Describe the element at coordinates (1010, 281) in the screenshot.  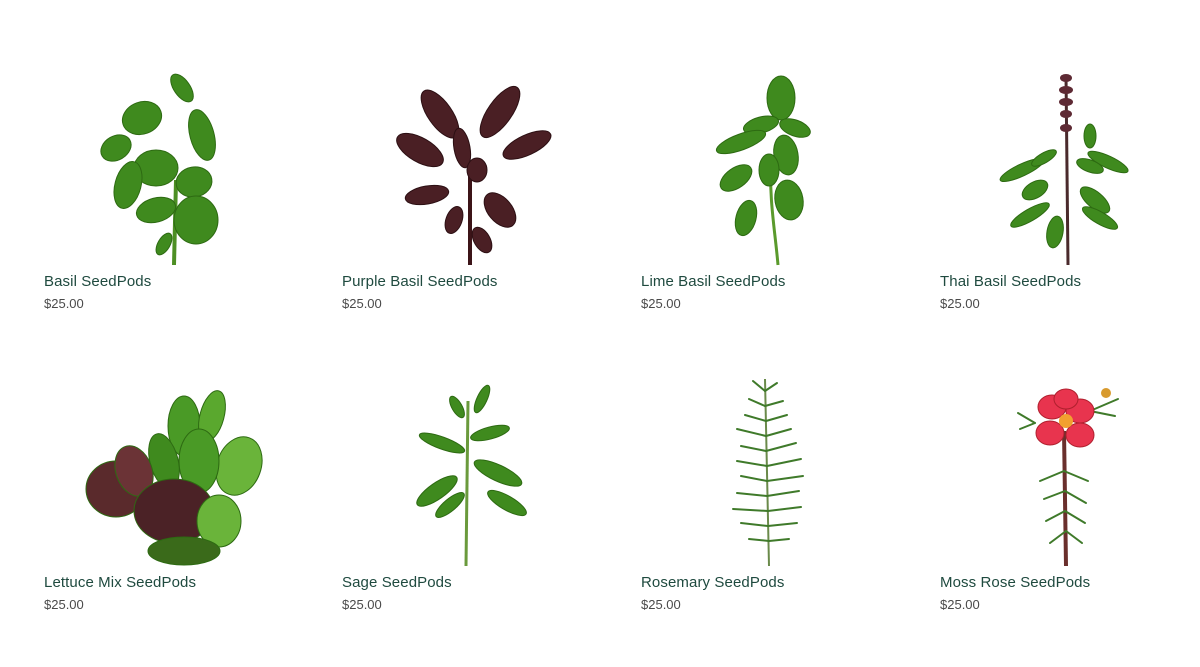
I see `product-name: Thai Basil SeedPods` at that location.